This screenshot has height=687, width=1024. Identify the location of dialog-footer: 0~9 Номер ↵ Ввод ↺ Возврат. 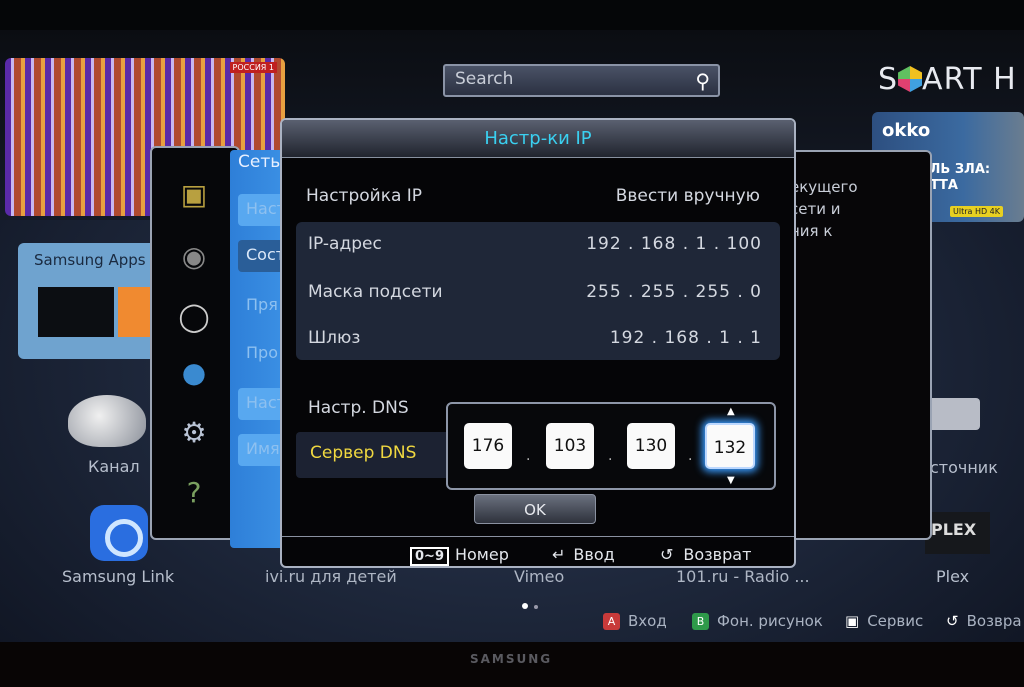
(538, 551).